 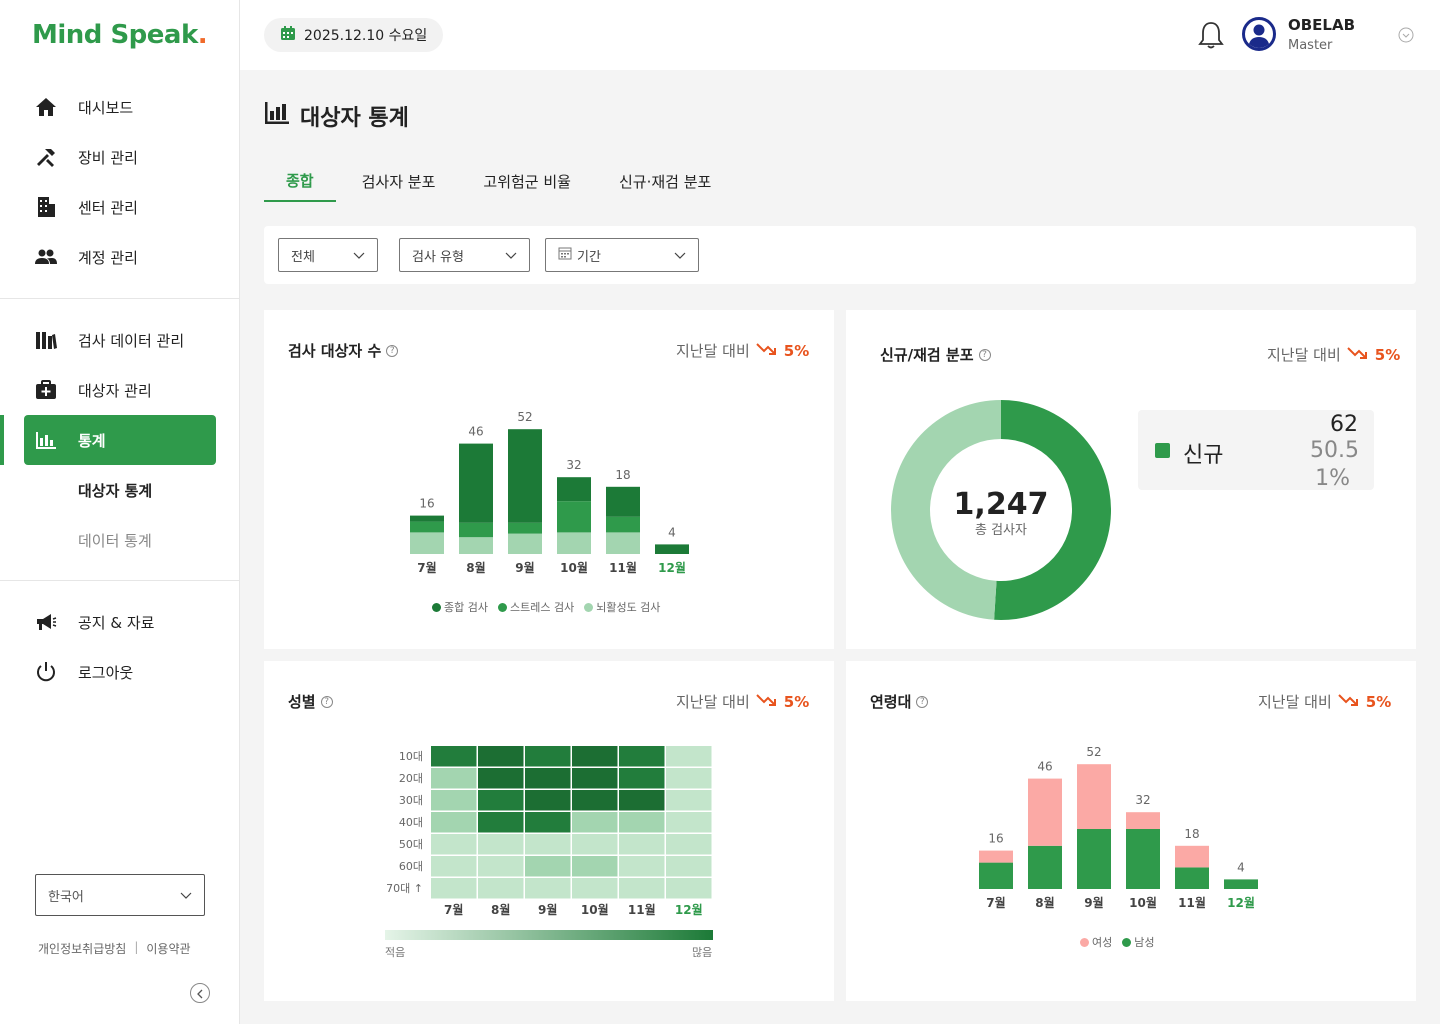 What do you see at coordinates (411, 822) in the screenshot?
I see `y-tick-label: 40대` at bounding box center [411, 822].